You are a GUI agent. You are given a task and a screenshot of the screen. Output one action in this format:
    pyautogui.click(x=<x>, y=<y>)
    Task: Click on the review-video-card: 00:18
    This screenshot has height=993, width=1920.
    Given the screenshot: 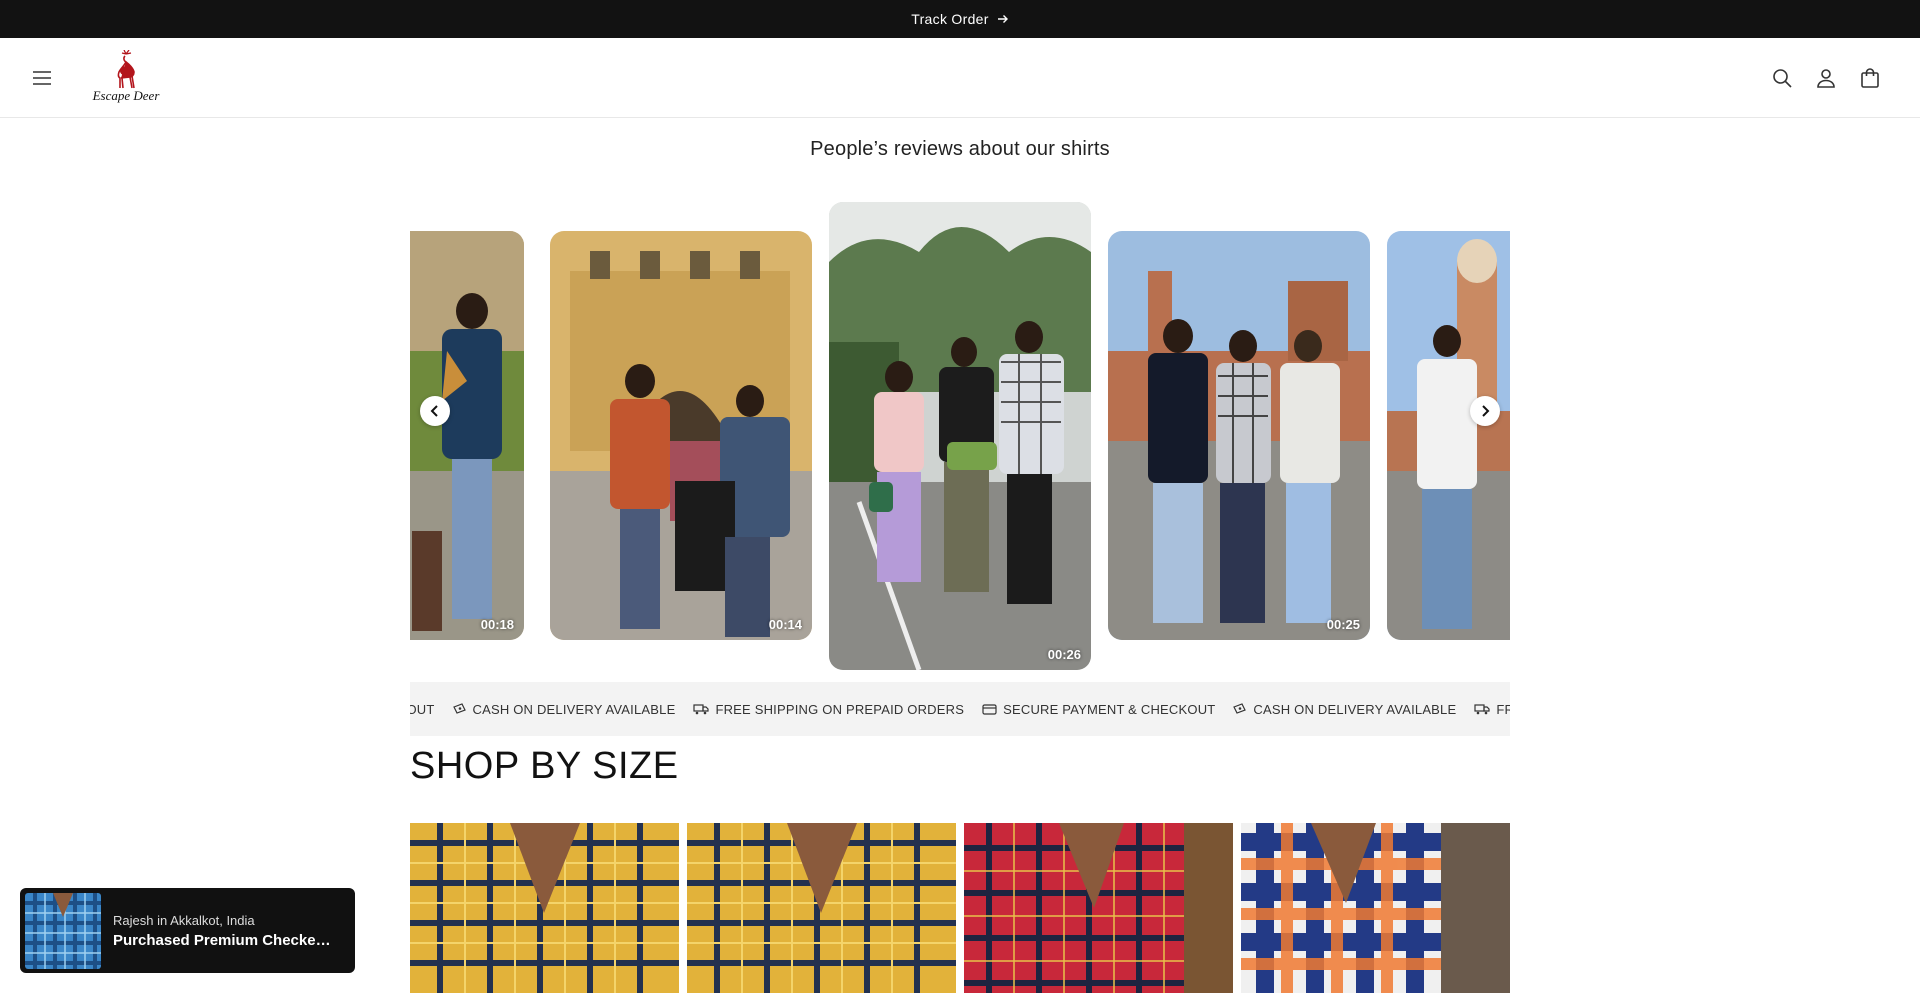 What is the action you would take?
    pyautogui.click(x=467, y=435)
    